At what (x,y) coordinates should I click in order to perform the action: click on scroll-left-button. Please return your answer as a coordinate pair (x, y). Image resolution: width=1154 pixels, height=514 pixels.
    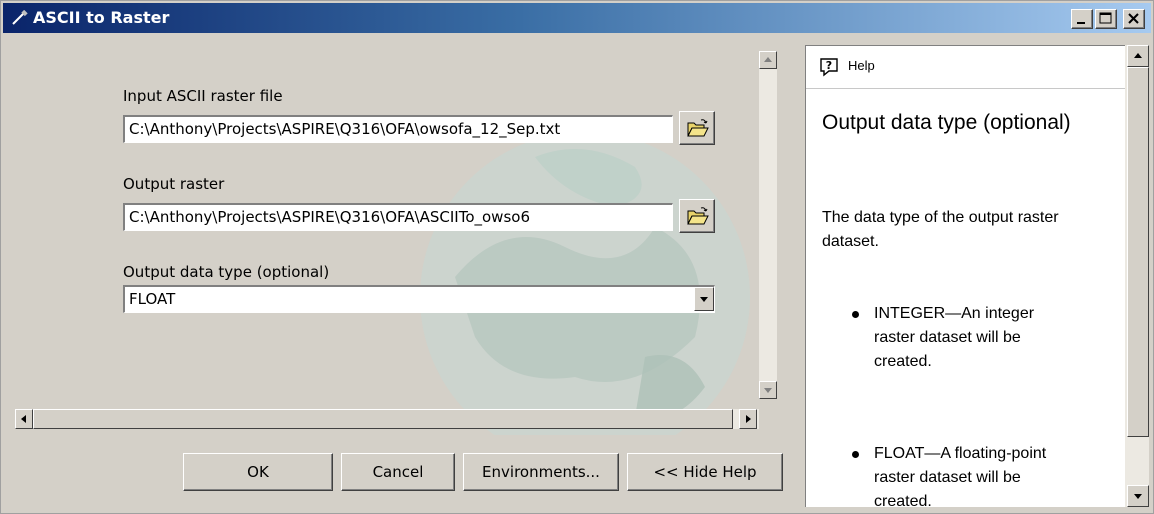
    Looking at the image, I should click on (24, 419).